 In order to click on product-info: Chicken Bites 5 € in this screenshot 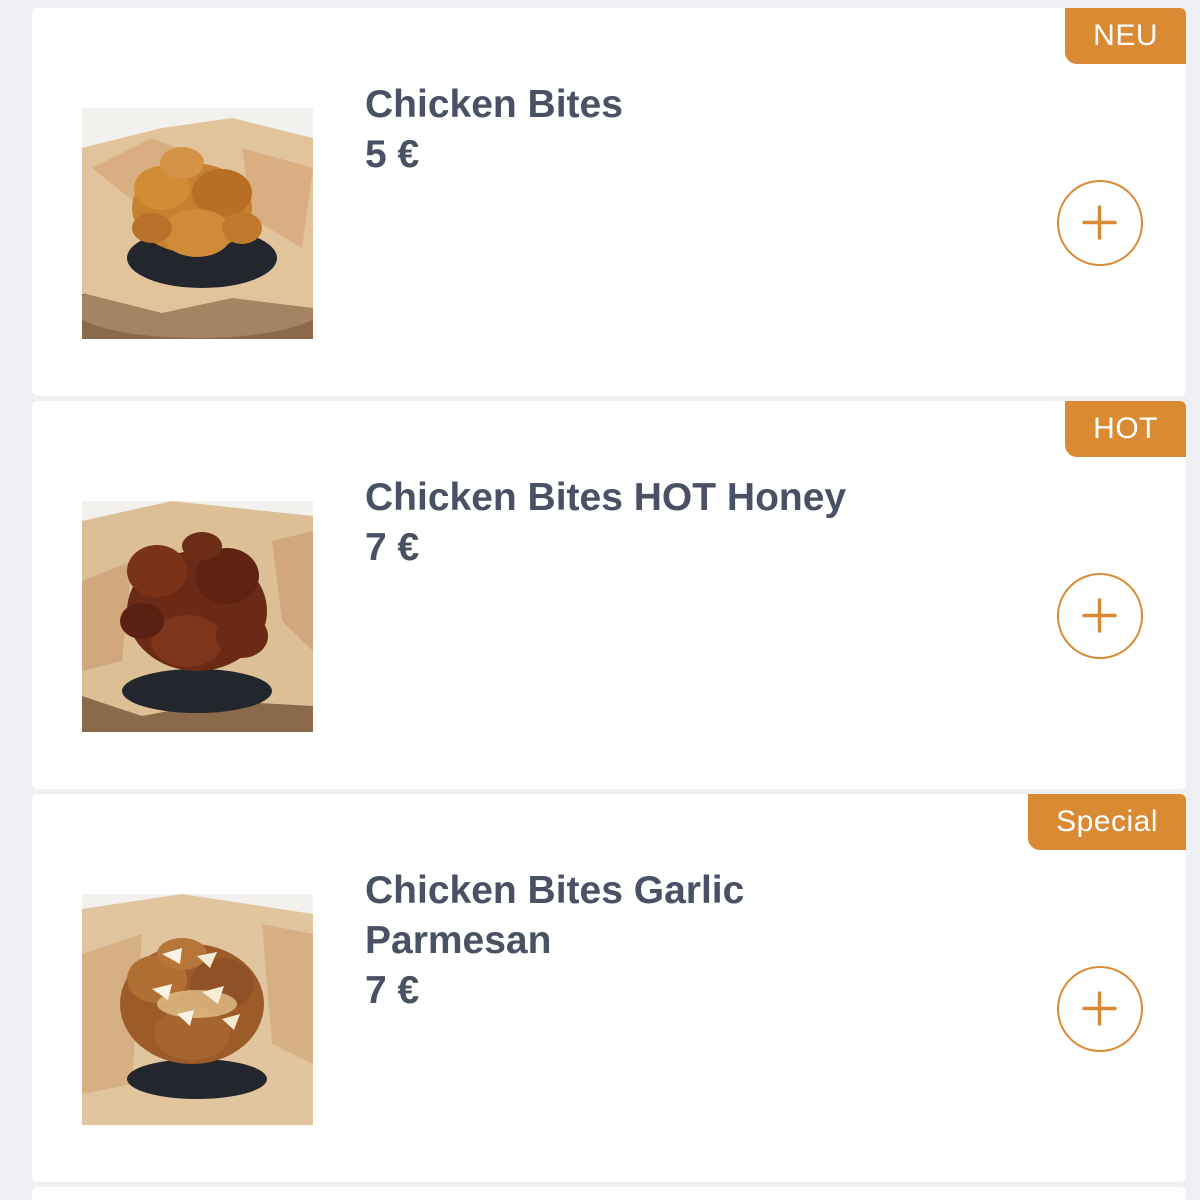, I will do `click(625, 130)`.